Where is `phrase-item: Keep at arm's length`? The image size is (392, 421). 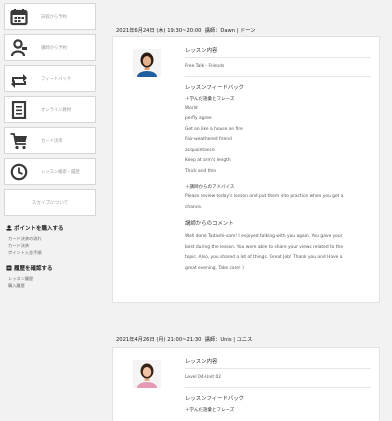
phrase-item: Keep at arm's length is located at coordinates (208, 160).